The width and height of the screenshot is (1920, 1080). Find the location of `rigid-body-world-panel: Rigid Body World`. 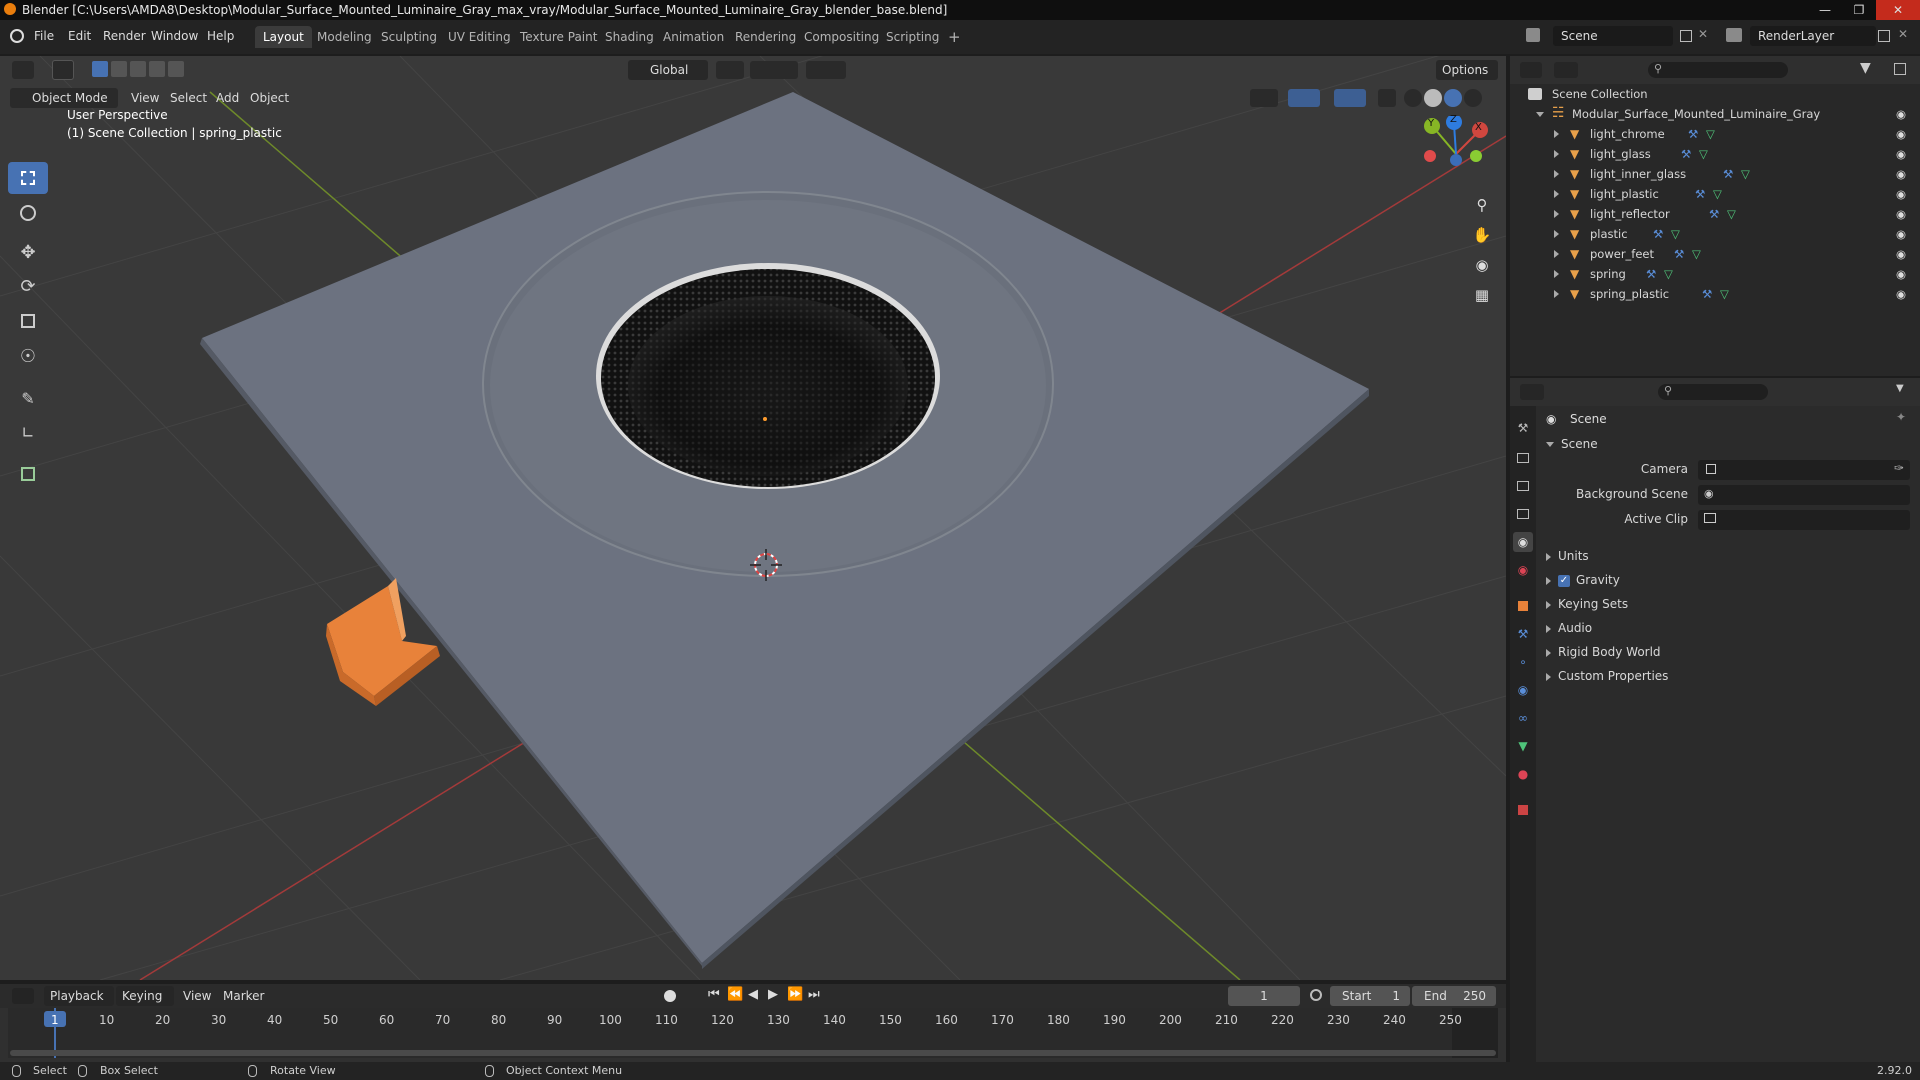

rigid-body-world-panel: Rigid Body World is located at coordinates (1603, 652).